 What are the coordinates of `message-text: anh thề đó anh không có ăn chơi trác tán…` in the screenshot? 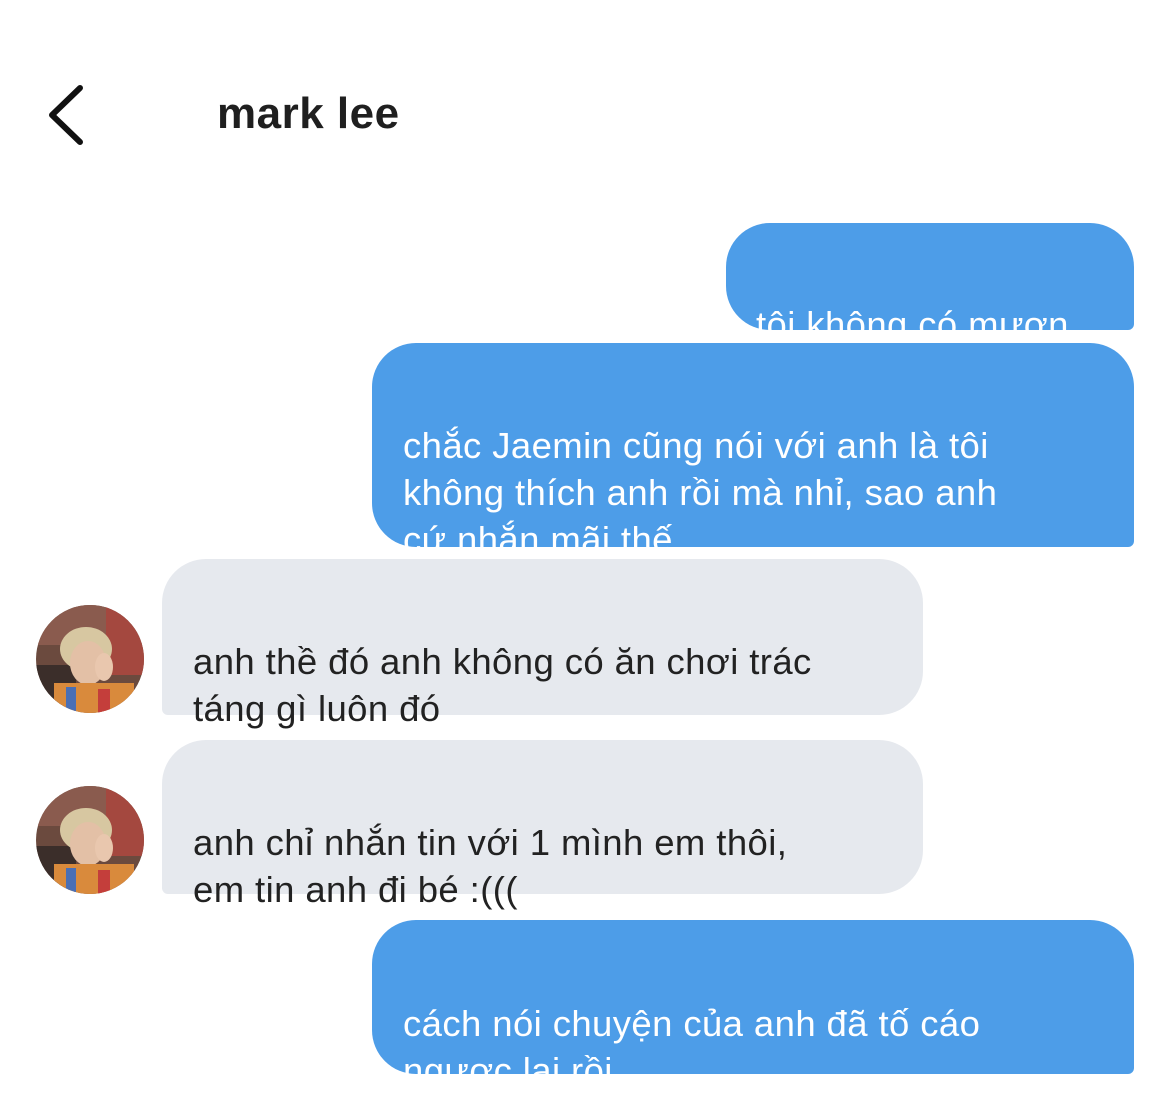 It's located at (502, 685).